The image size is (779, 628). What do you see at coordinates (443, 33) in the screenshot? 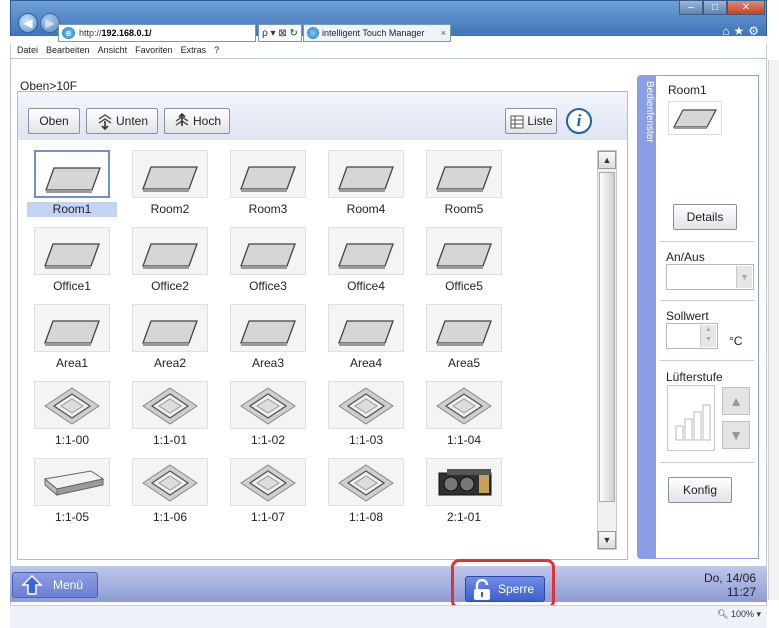
I see `tab-close-icon: ×` at bounding box center [443, 33].